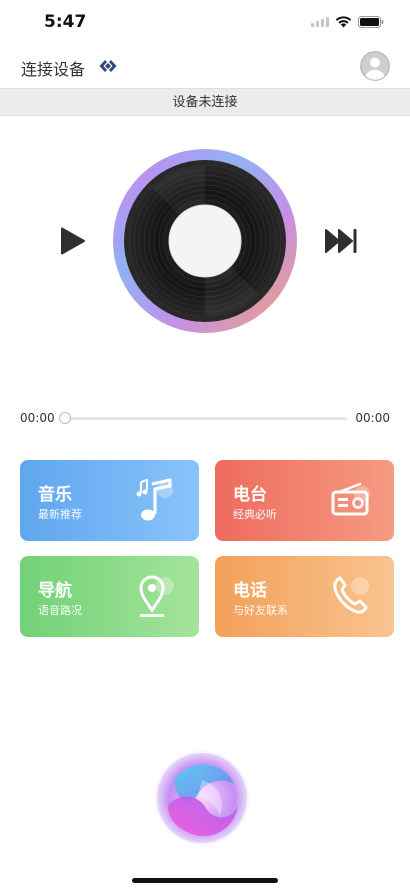 The height and width of the screenshot is (892, 410). Describe the element at coordinates (205, 241) in the screenshot. I see `vinyl-disc` at that location.